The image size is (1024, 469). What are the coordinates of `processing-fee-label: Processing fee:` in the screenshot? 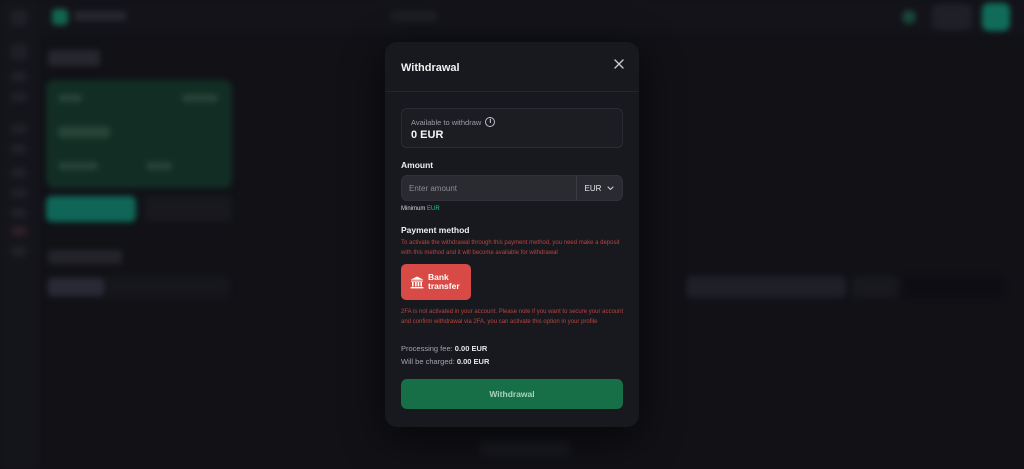 It's located at (427, 348).